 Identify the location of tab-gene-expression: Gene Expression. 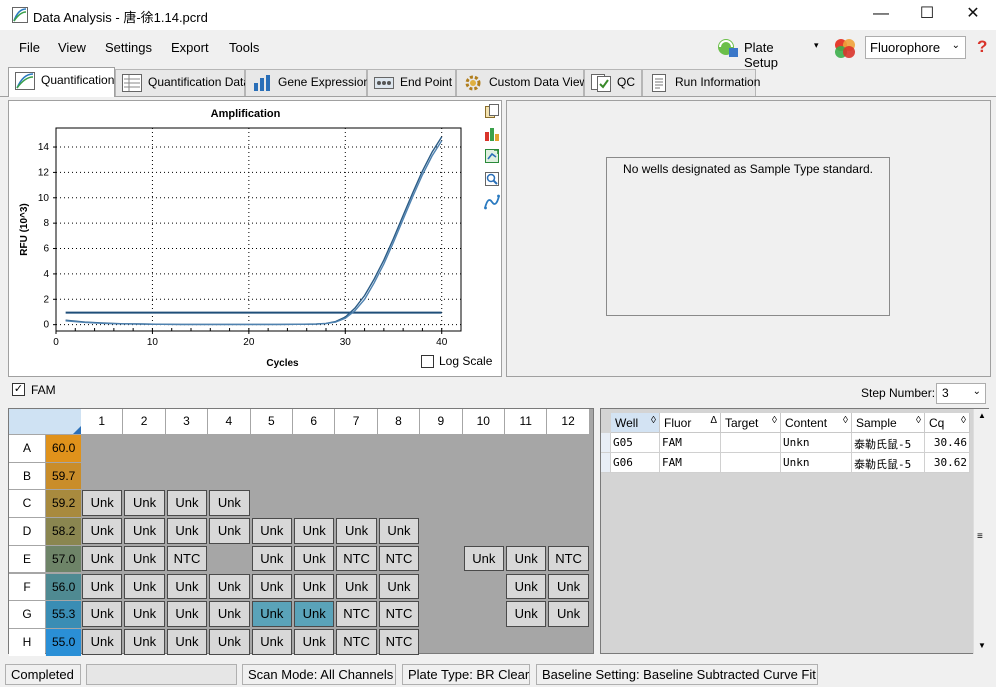
(307, 82).